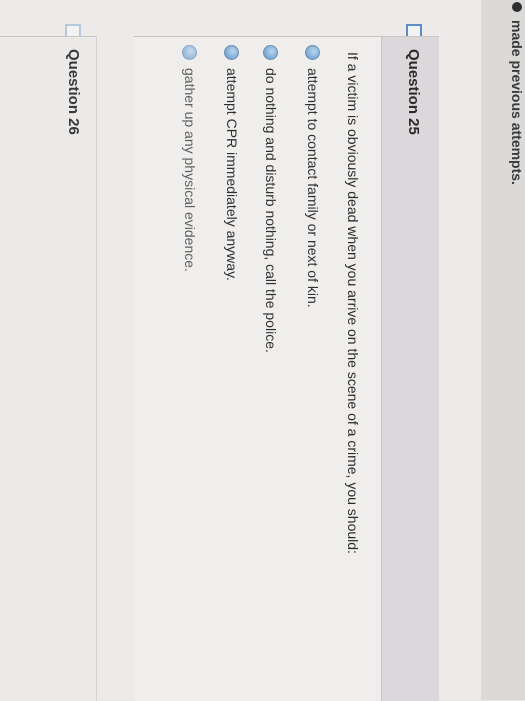 Image resolution: width=525 pixels, height=701 pixels. Describe the element at coordinates (190, 170) in the screenshot. I see `answer-label: gather up any physical evidence.` at that location.